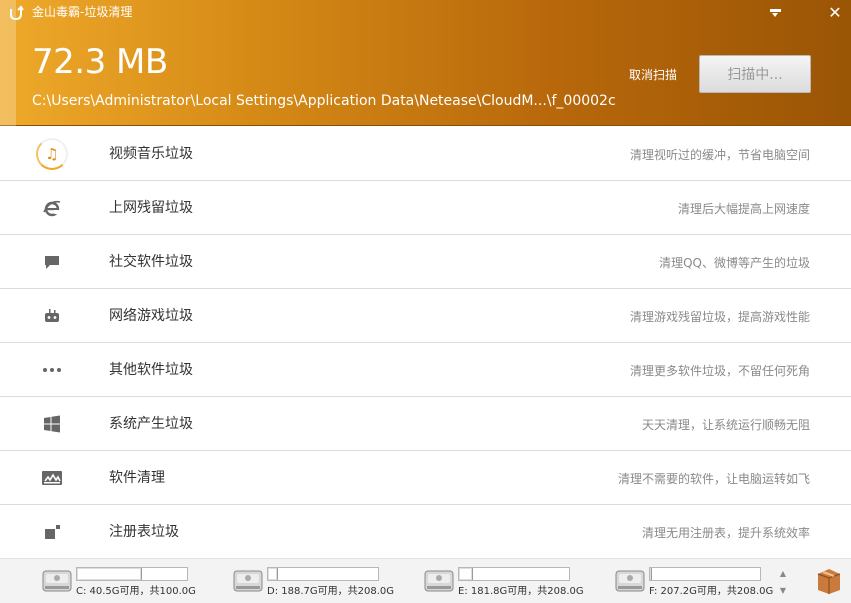 The height and width of the screenshot is (603, 851). What do you see at coordinates (711, 591) in the screenshot?
I see `drive-label: F: 207.2G可用，共208.0G` at bounding box center [711, 591].